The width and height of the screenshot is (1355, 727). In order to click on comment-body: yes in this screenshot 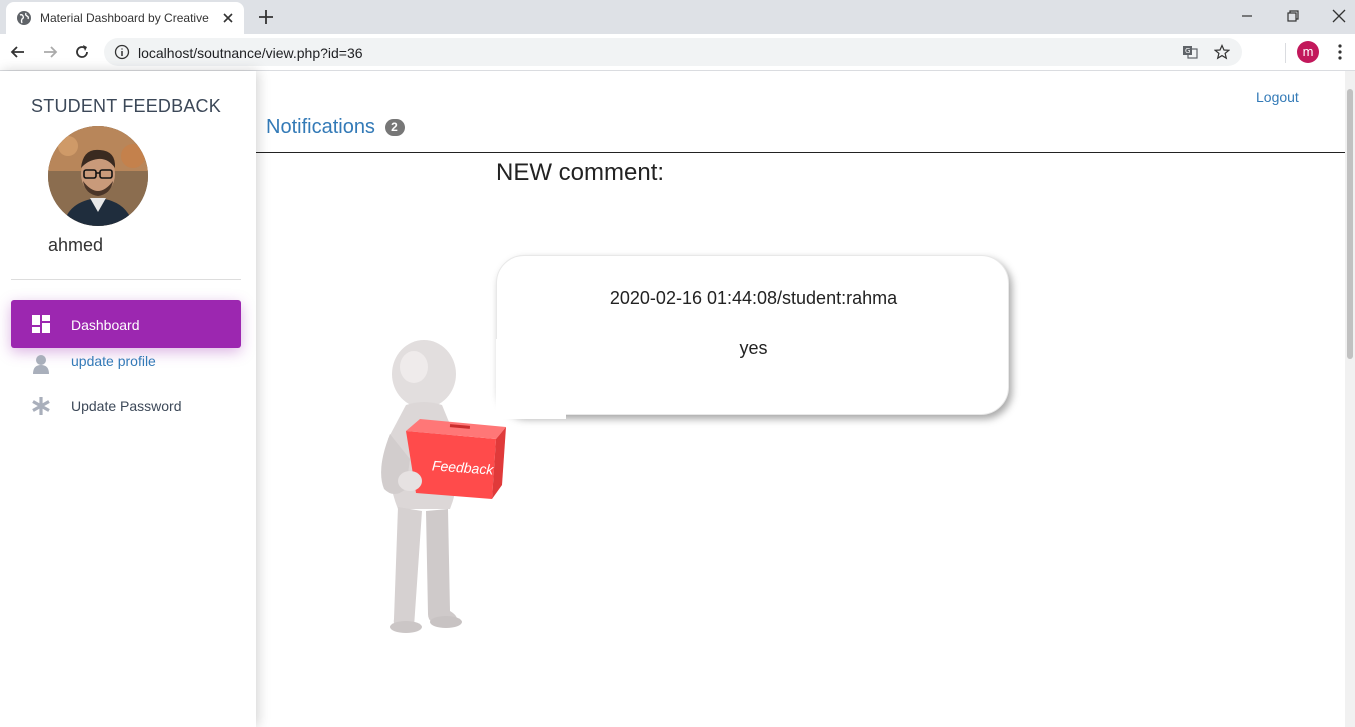, I will do `click(753, 348)`.